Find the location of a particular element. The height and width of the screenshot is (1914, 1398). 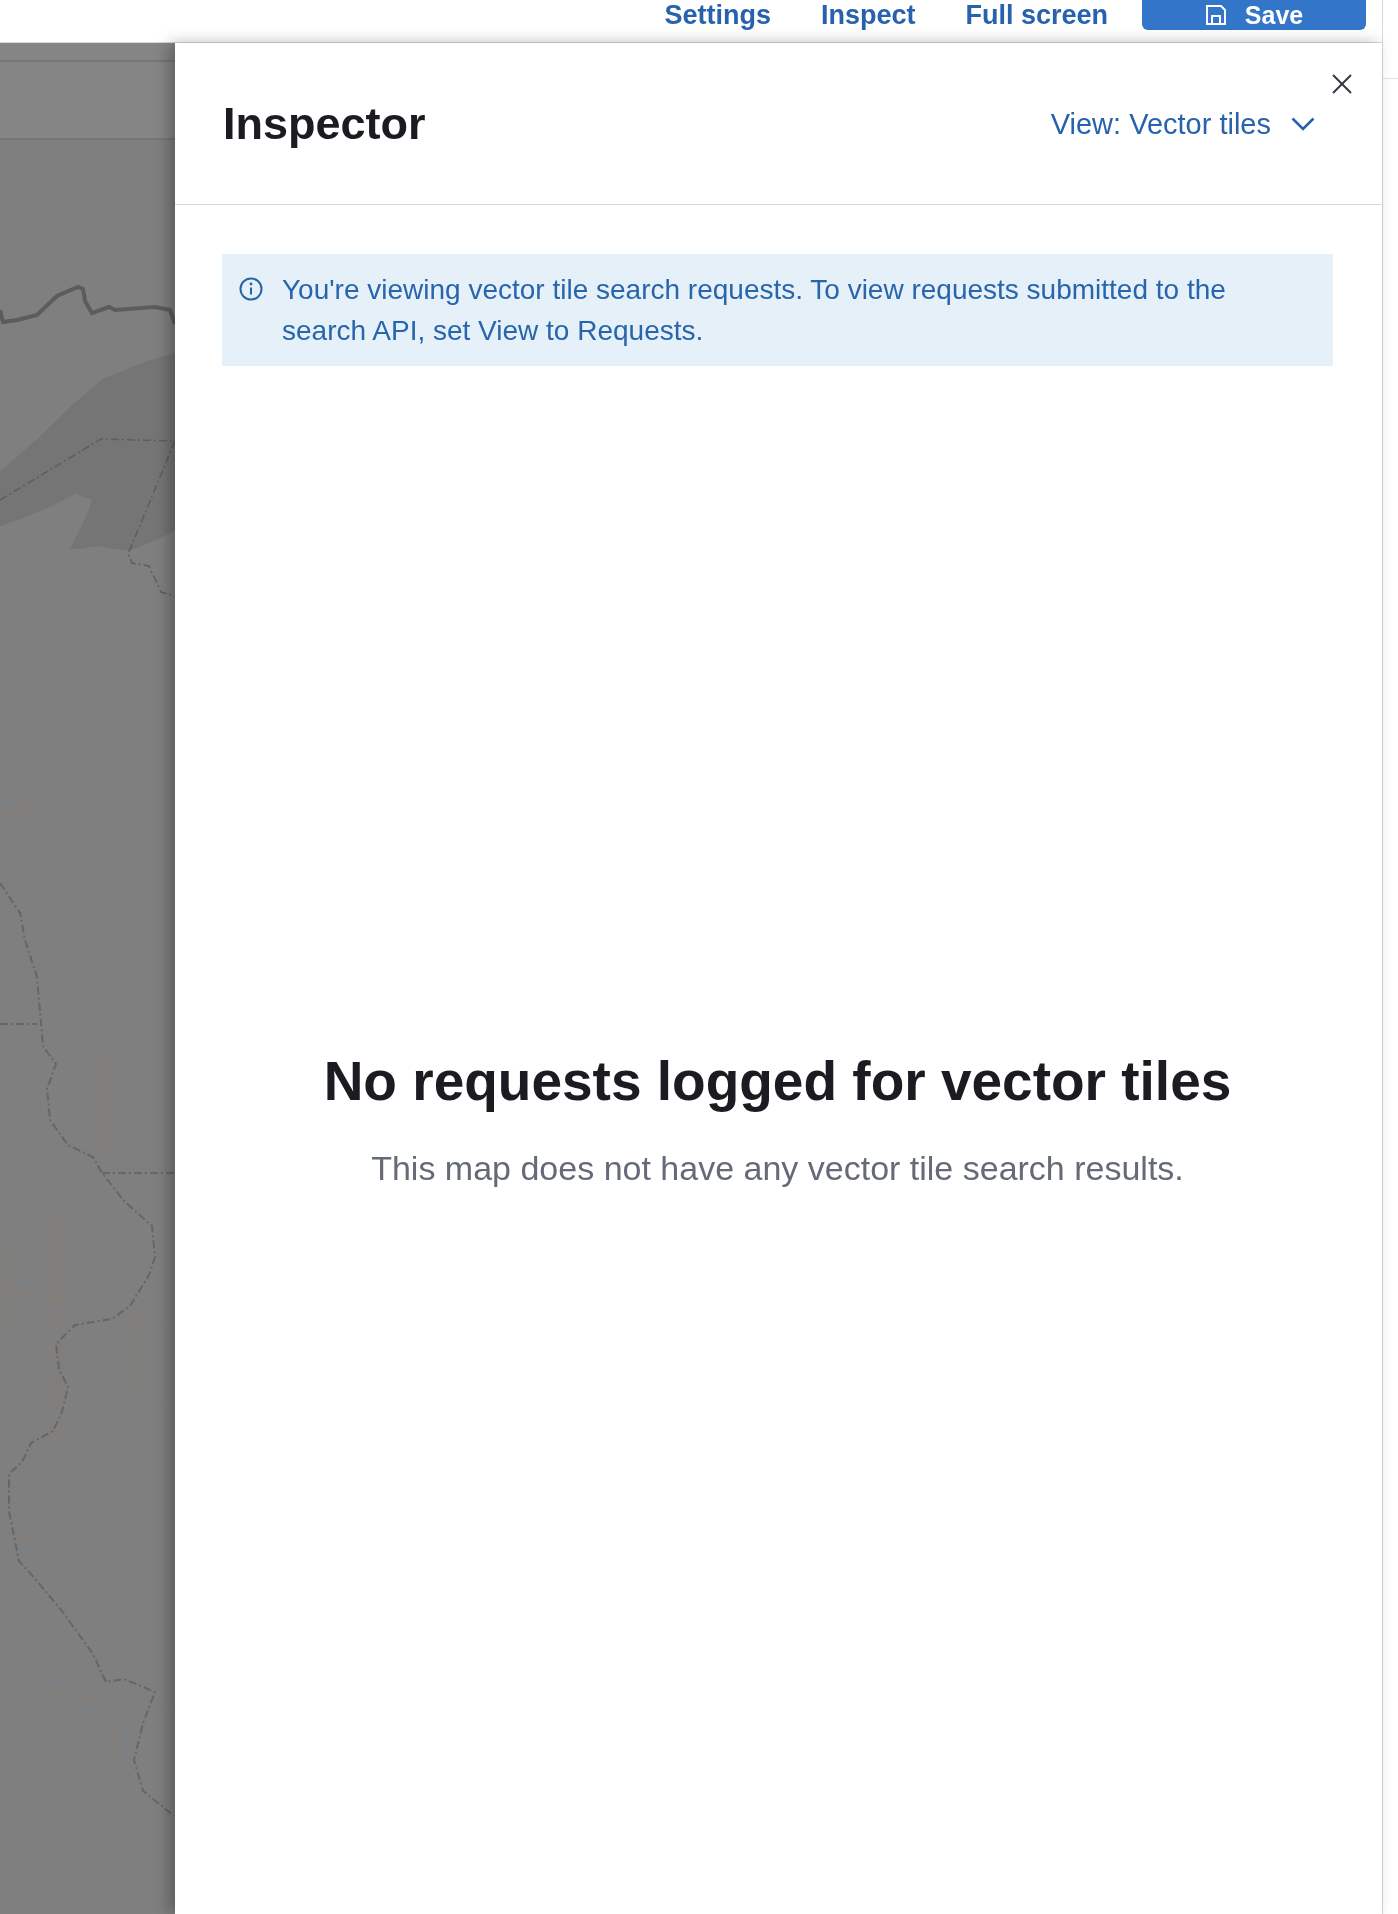

header-link: Settings is located at coordinates (717, 15).